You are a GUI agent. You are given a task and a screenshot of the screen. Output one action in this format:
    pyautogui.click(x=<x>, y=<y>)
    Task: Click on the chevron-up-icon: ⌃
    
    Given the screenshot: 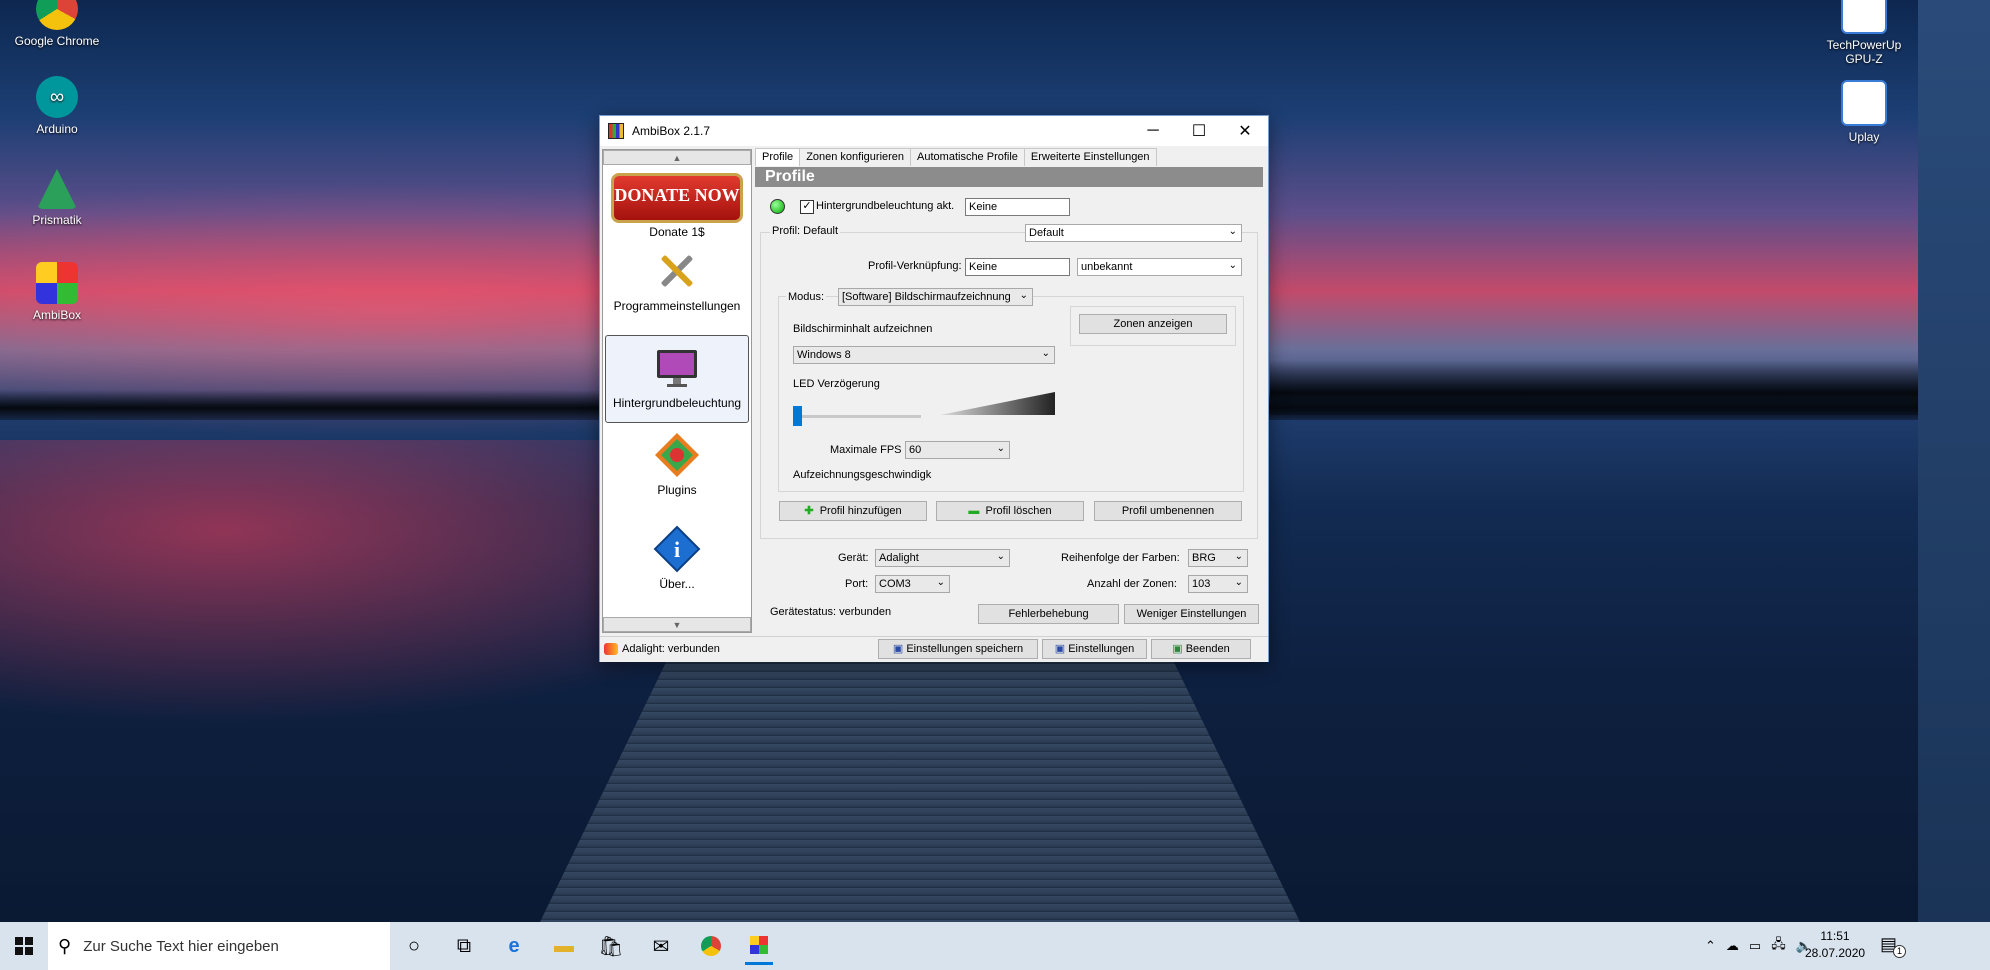 What is the action you would take?
    pyautogui.click(x=1710, y=946)
    